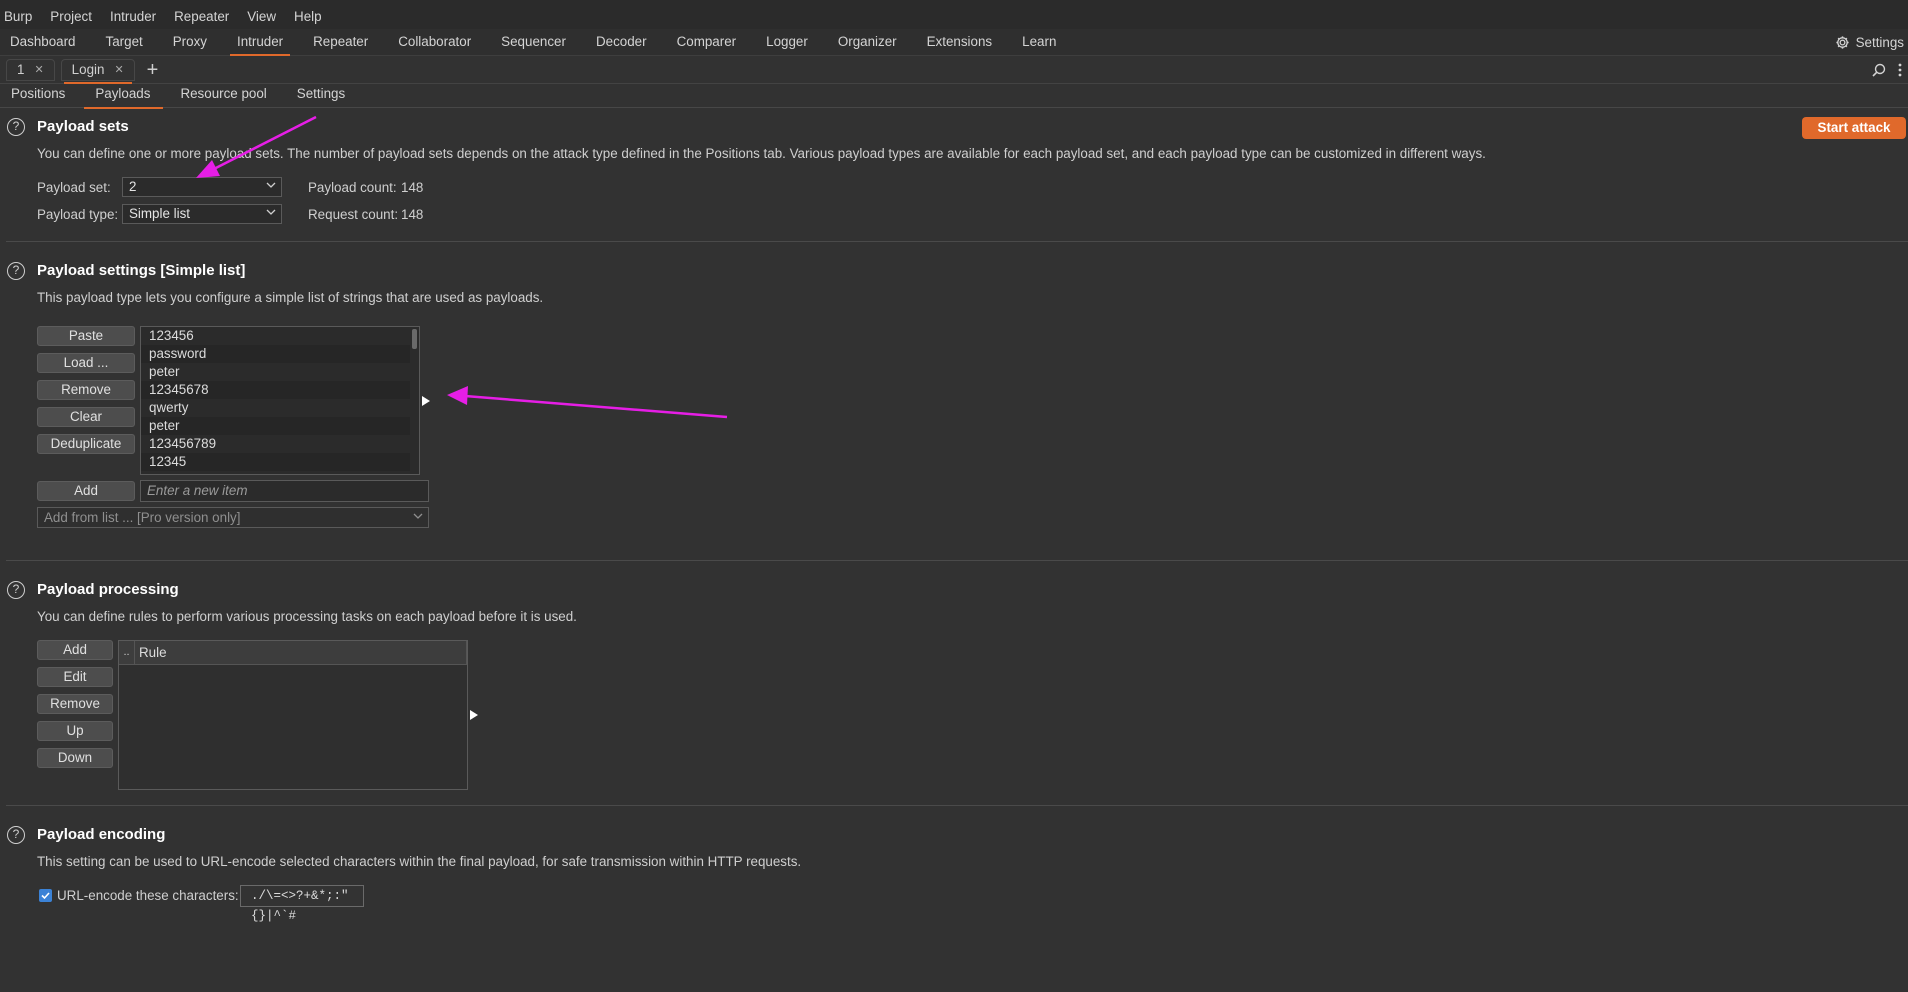  I want to click on menu-repeater: Repeater, so click(201, 14).